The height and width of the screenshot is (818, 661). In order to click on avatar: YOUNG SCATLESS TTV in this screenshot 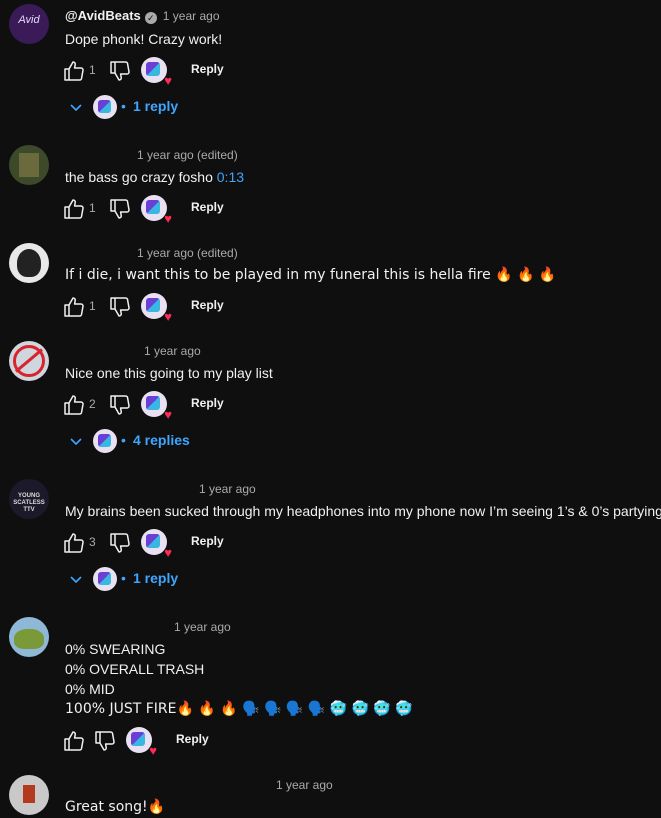, I will do `click(29, 499)`.